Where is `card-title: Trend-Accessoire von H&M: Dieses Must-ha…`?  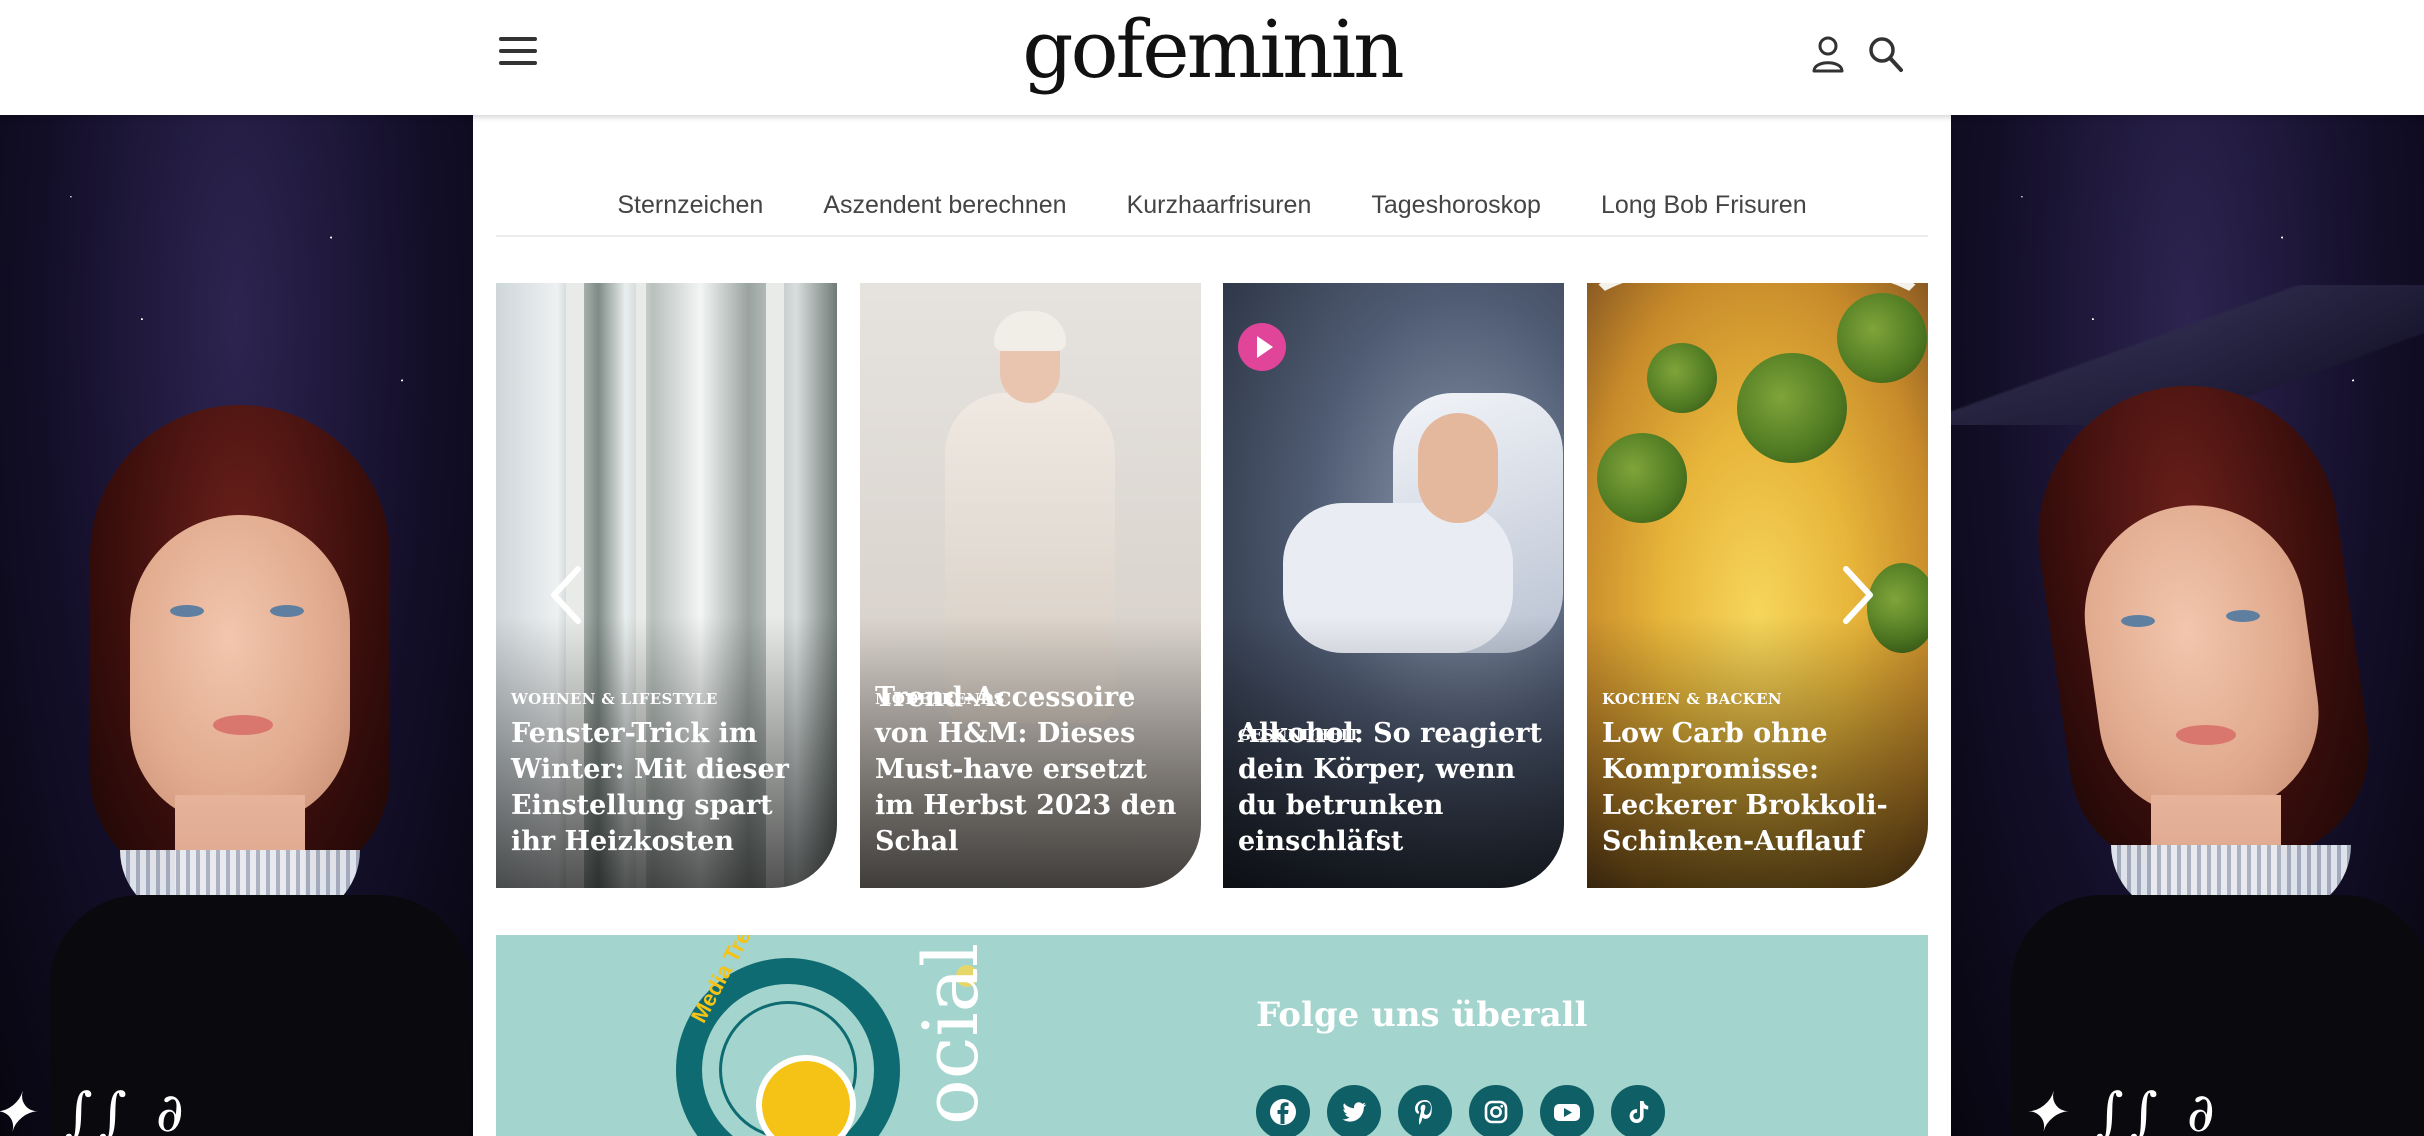 card-title: Trend-Accessoire von H&M: Dieses Must-ha… is located at coordinates (1028, 770).